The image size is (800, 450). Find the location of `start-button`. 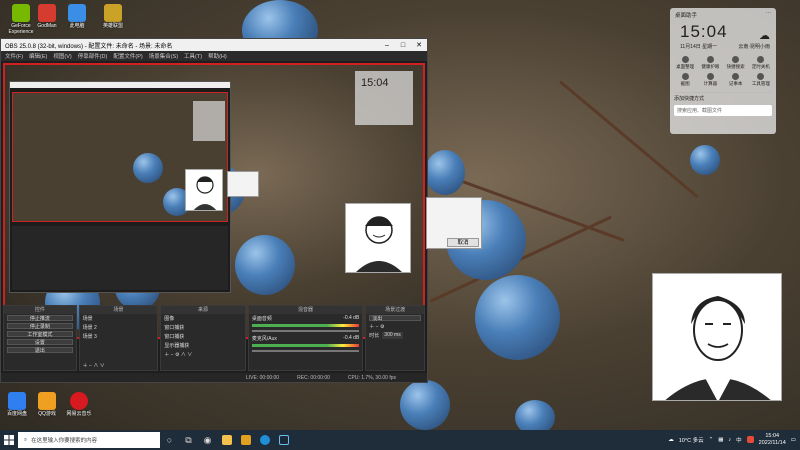

start-button is located at coordinates (9, 440).